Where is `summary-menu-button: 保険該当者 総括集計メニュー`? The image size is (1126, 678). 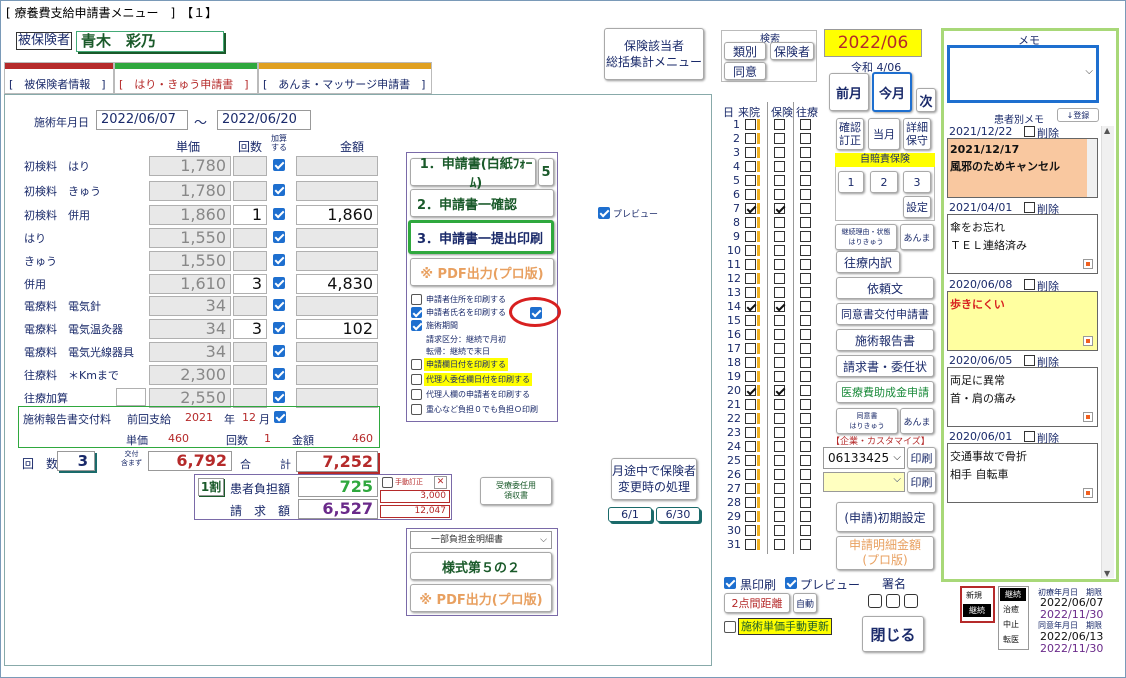 summary-menu-button: 保険該当者 総括集計メニュー is located at coordinates (654, 54).